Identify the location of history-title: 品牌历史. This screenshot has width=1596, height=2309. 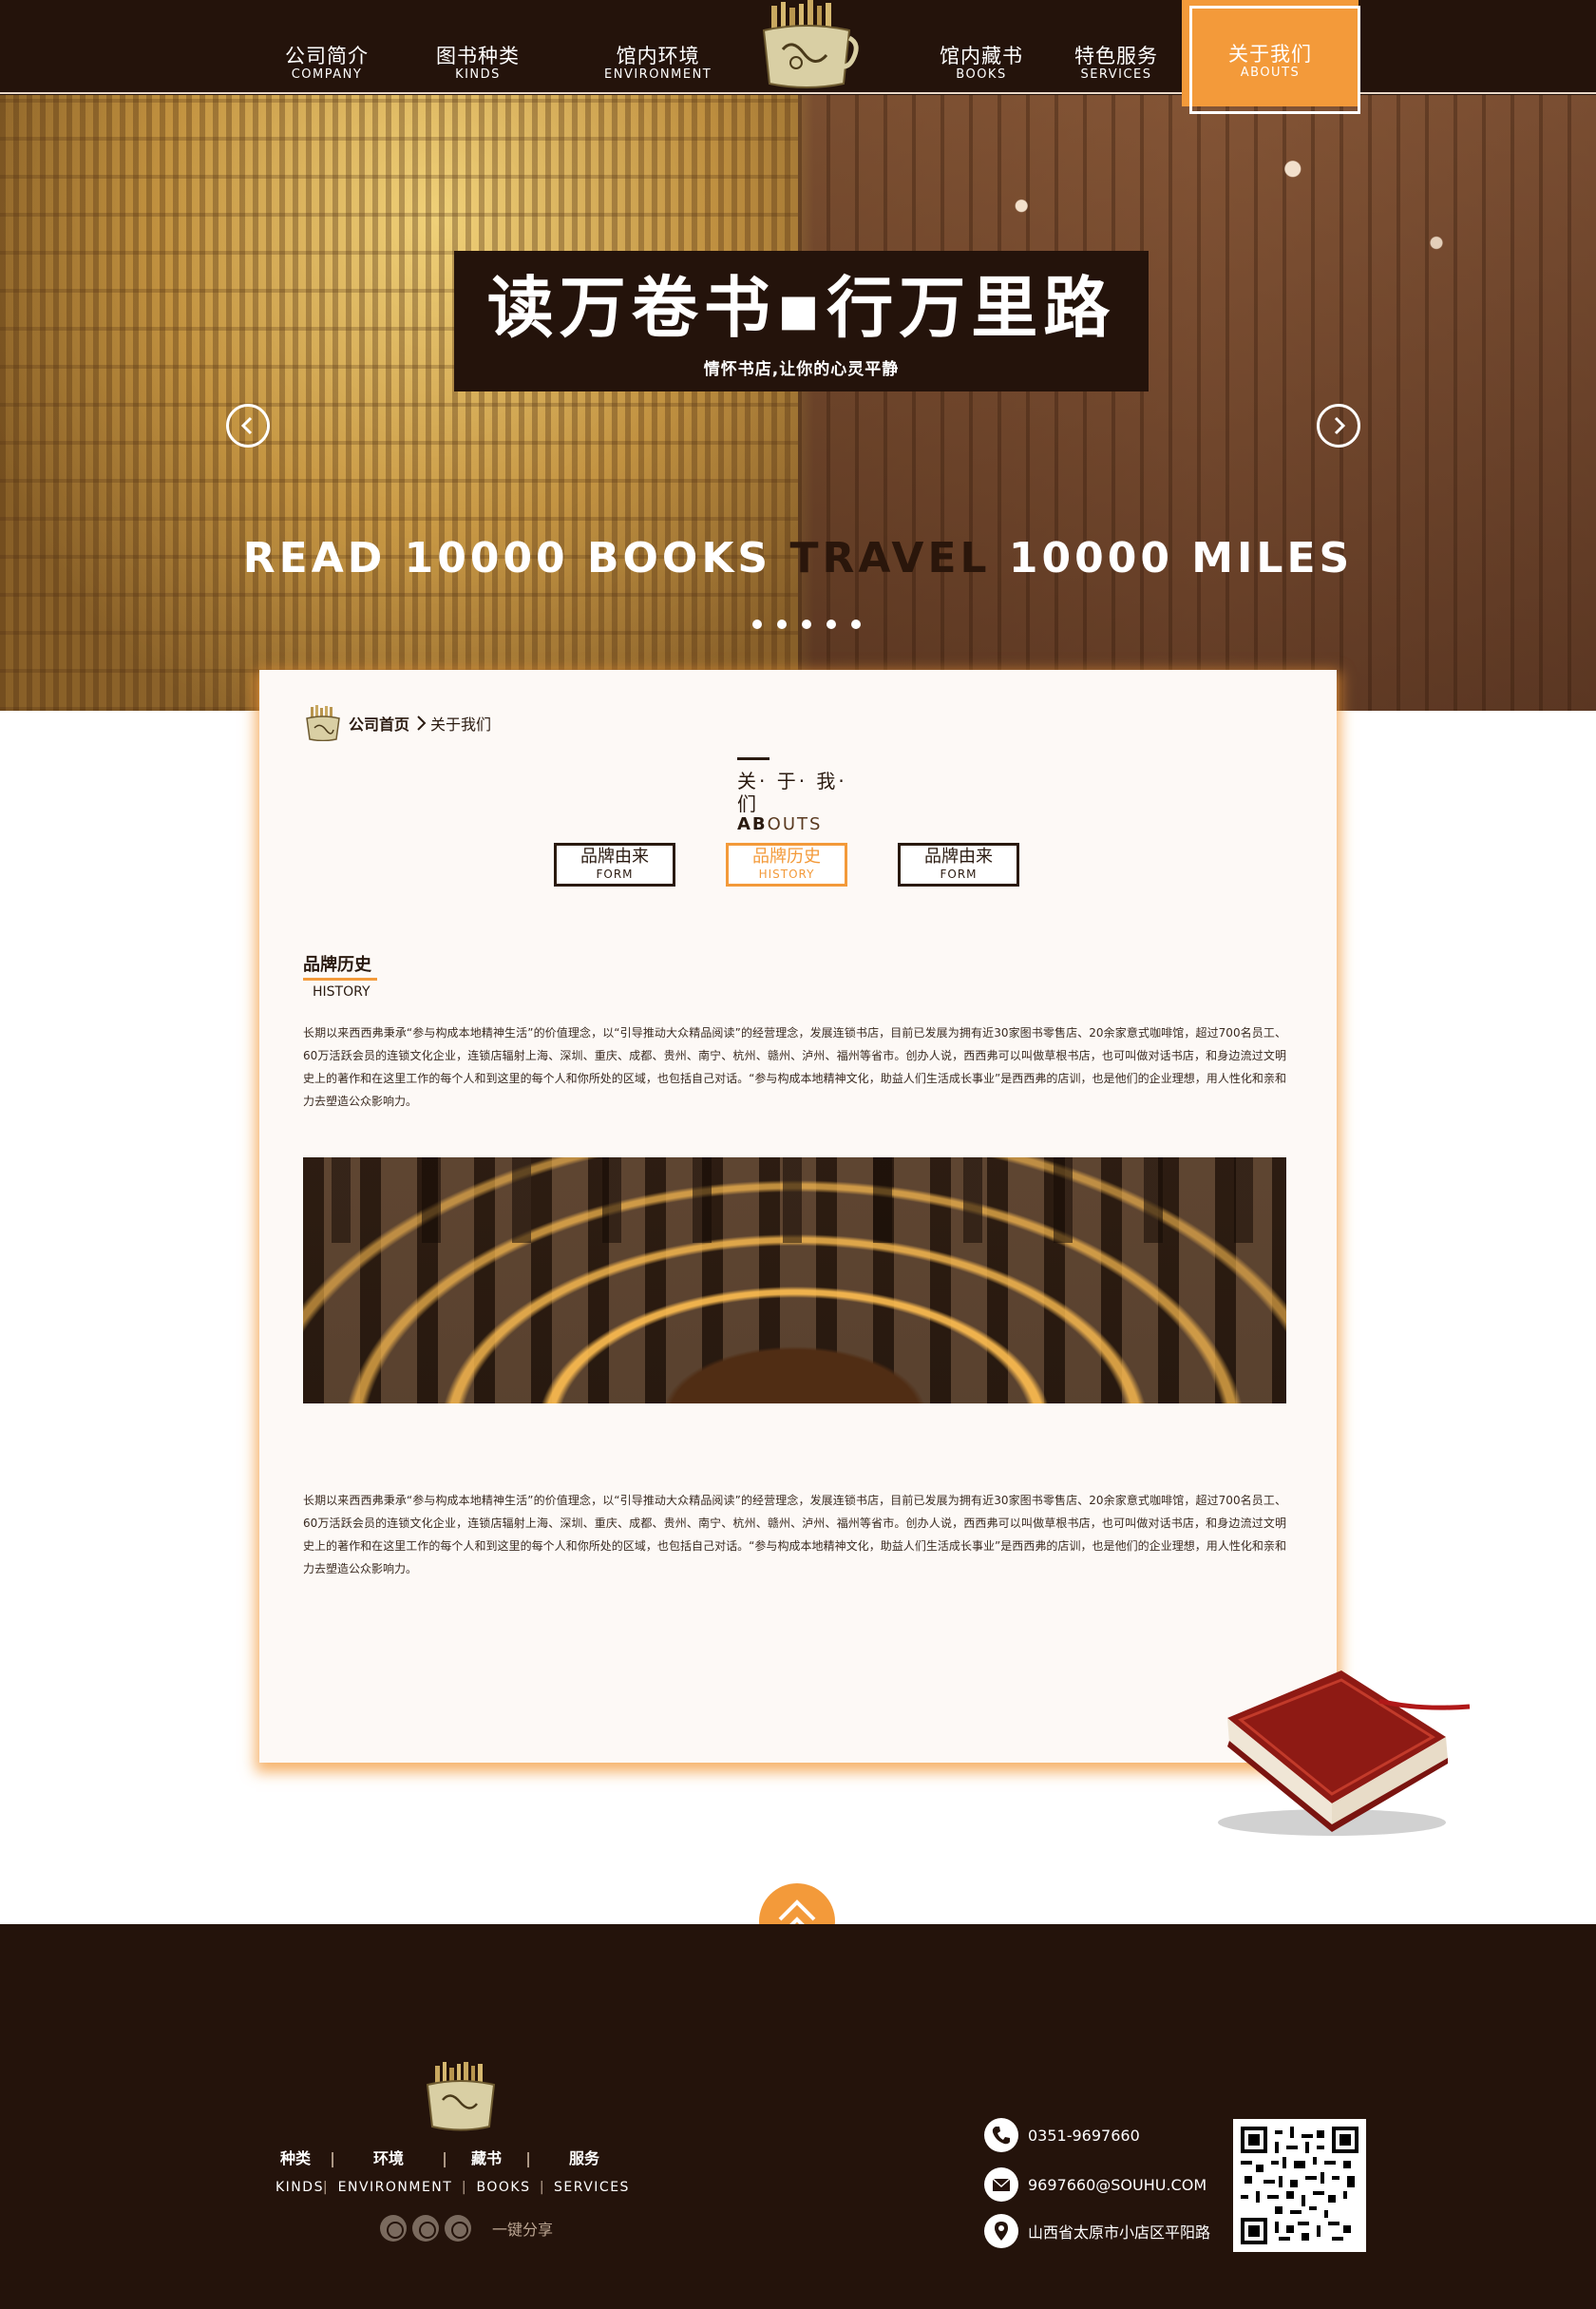
(337, 965).